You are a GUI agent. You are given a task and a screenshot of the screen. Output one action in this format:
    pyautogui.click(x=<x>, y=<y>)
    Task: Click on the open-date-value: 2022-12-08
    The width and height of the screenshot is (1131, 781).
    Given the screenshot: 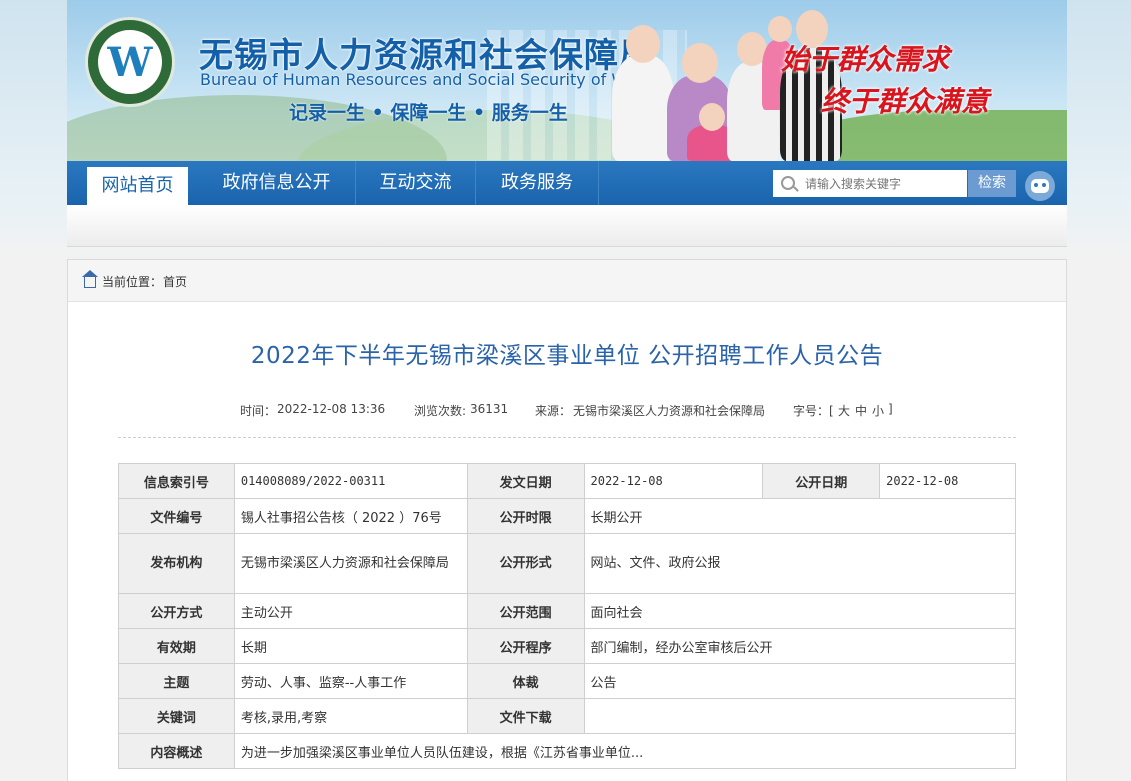 What is the action you would take?
    pyautogui.click(x=947, y=481)
    